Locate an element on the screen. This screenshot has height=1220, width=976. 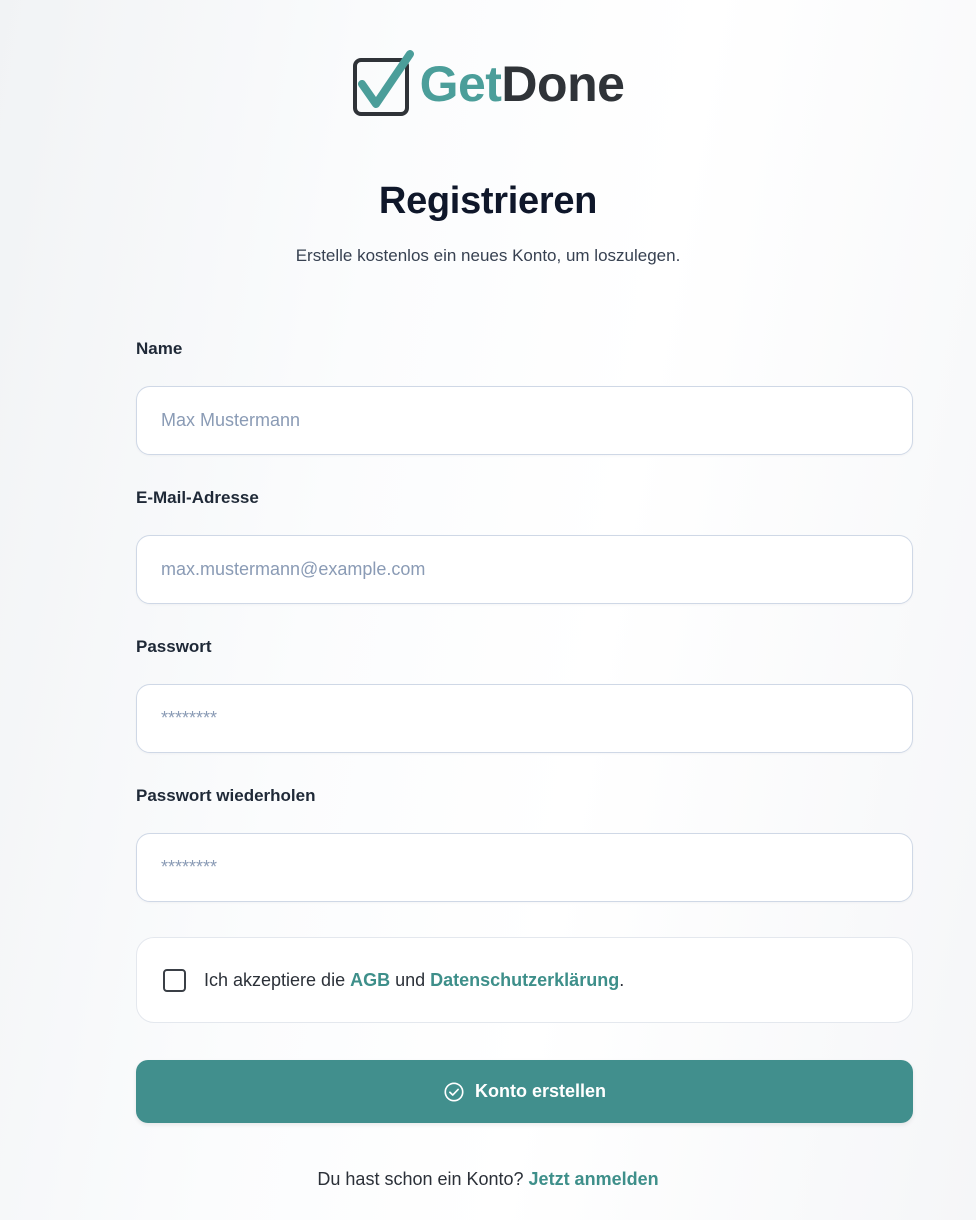
password-field-group: Passwort is located at coordinates (524, 710).